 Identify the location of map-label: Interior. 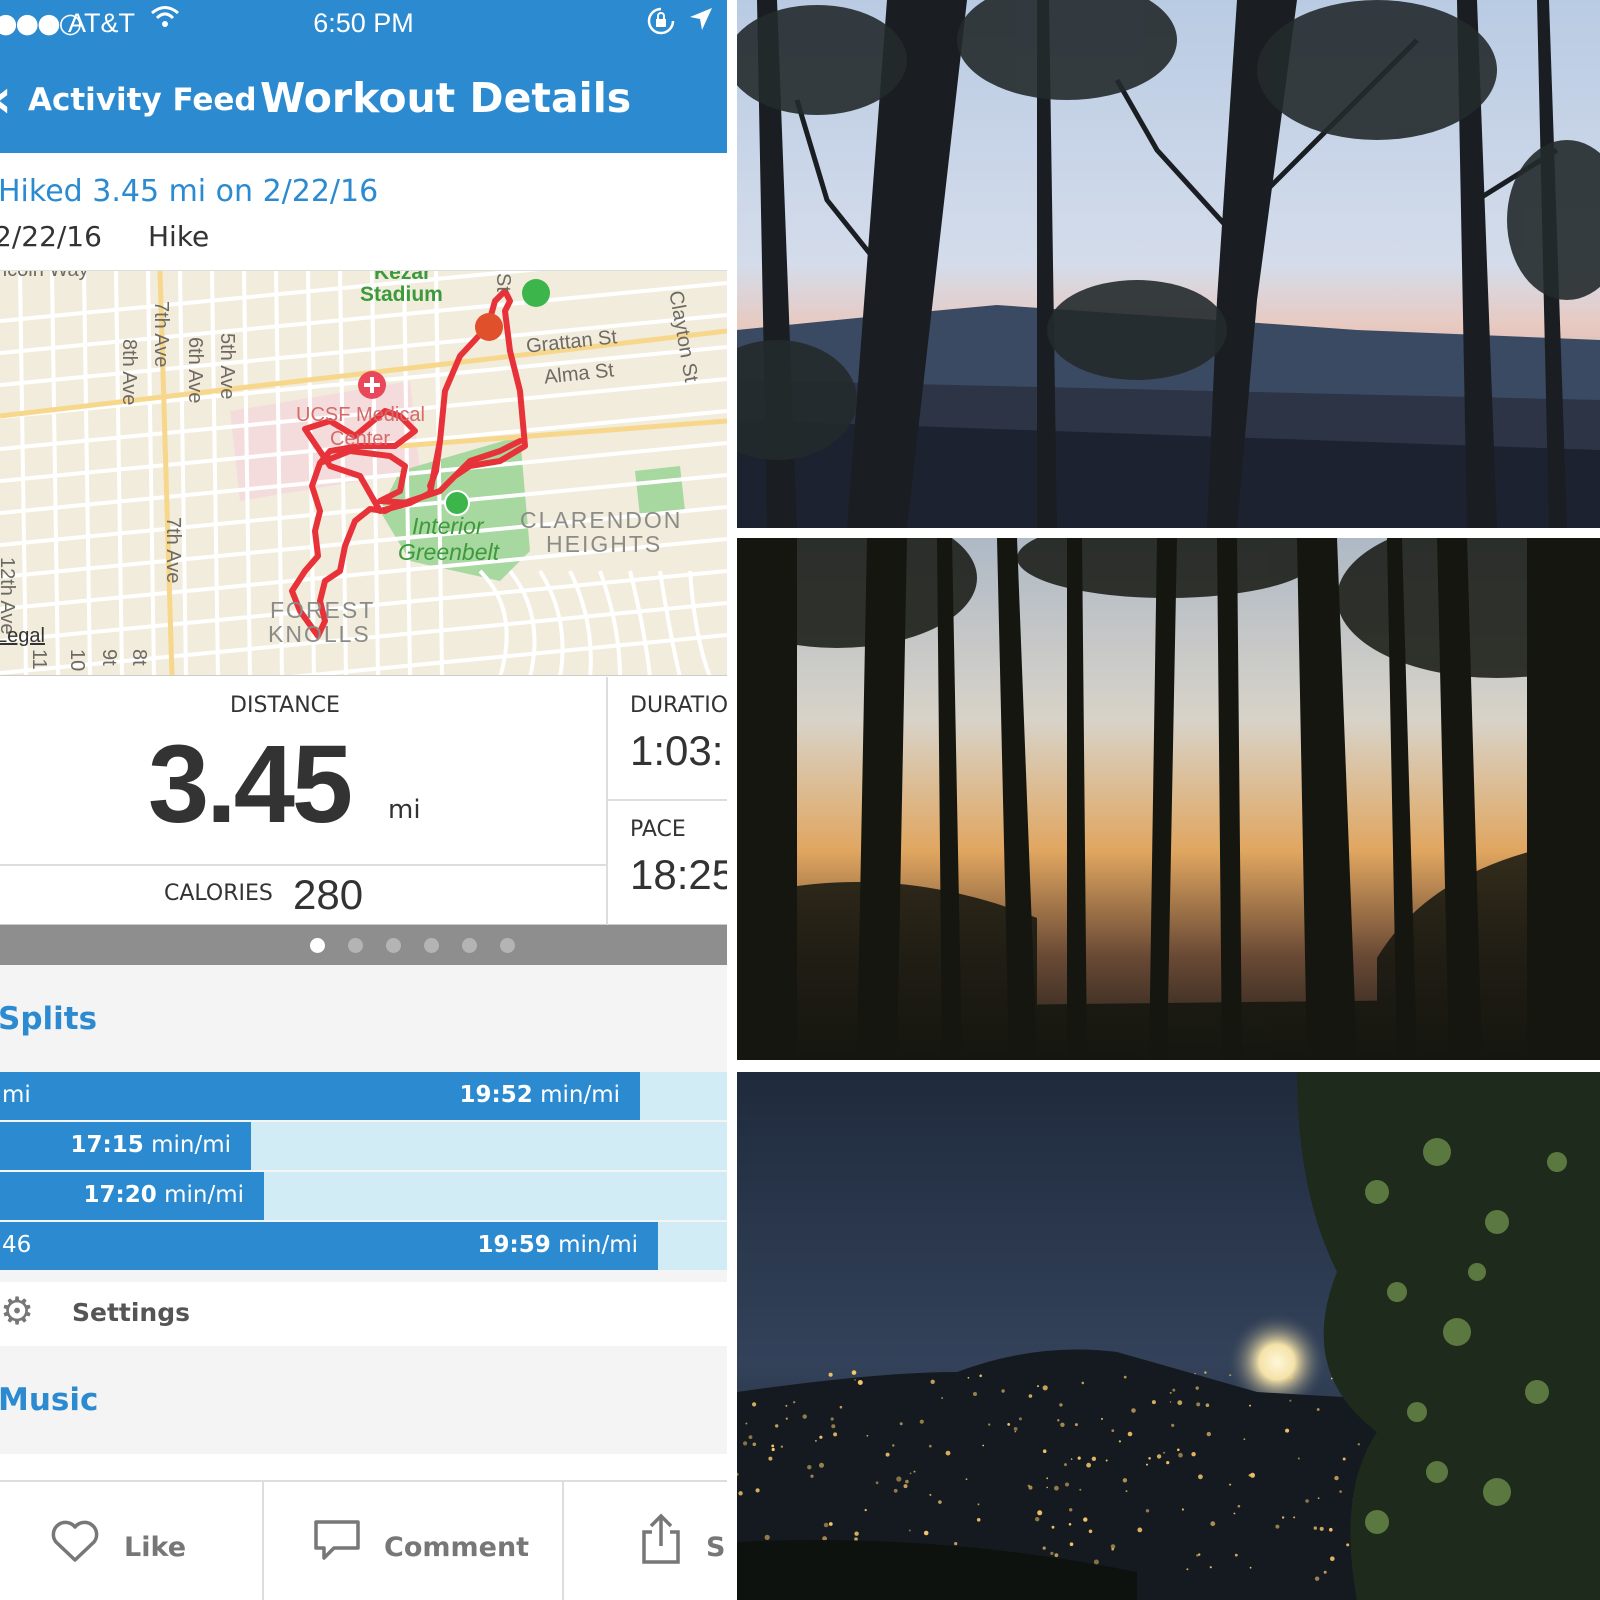
(448, 526).